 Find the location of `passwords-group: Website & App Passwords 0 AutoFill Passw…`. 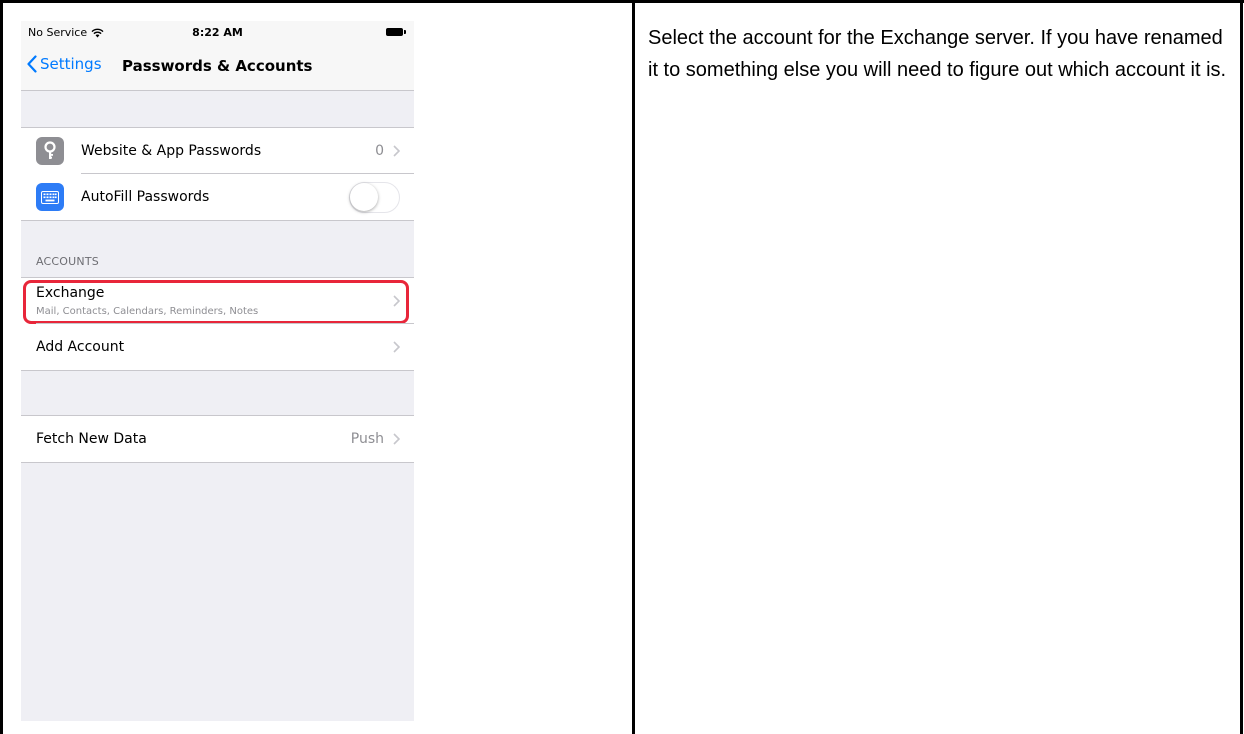

passwords-group: Website & App Passwords 0 AutoFill Passw… is located at coordinates (217, 174).